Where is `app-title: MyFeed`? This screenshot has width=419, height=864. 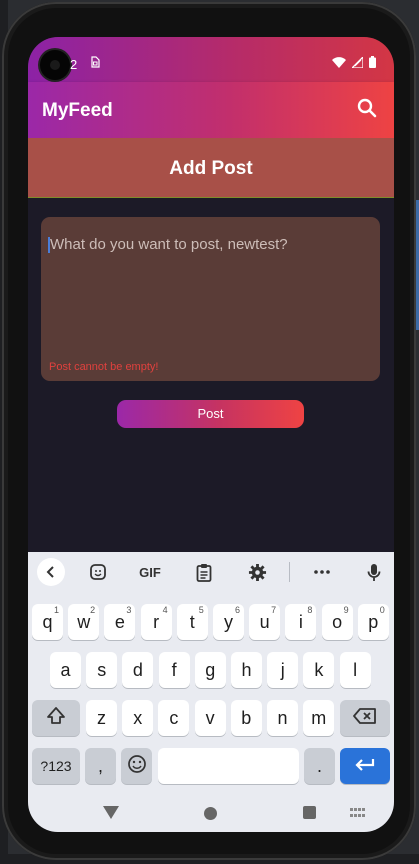
app-title: MyFeed is located at coordinates (77, 110).